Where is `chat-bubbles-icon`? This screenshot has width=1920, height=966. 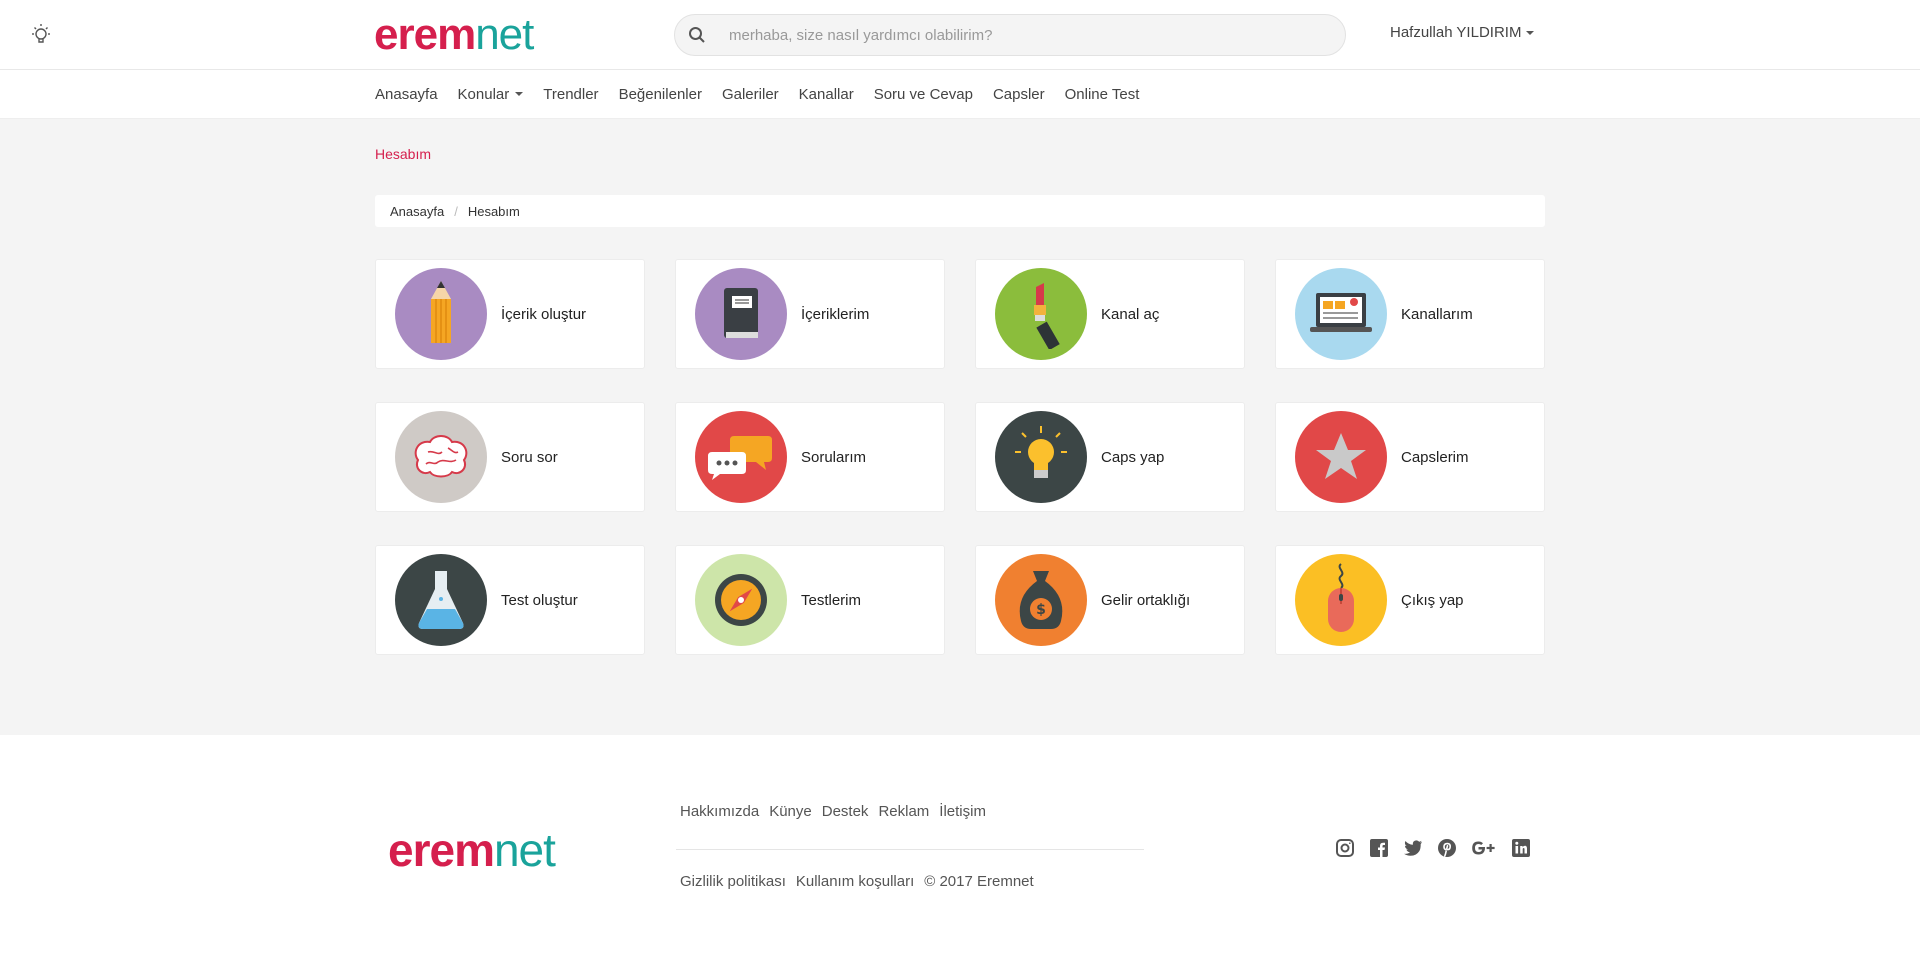
chat-bubbles-icon is located at coordinates (741, 457).